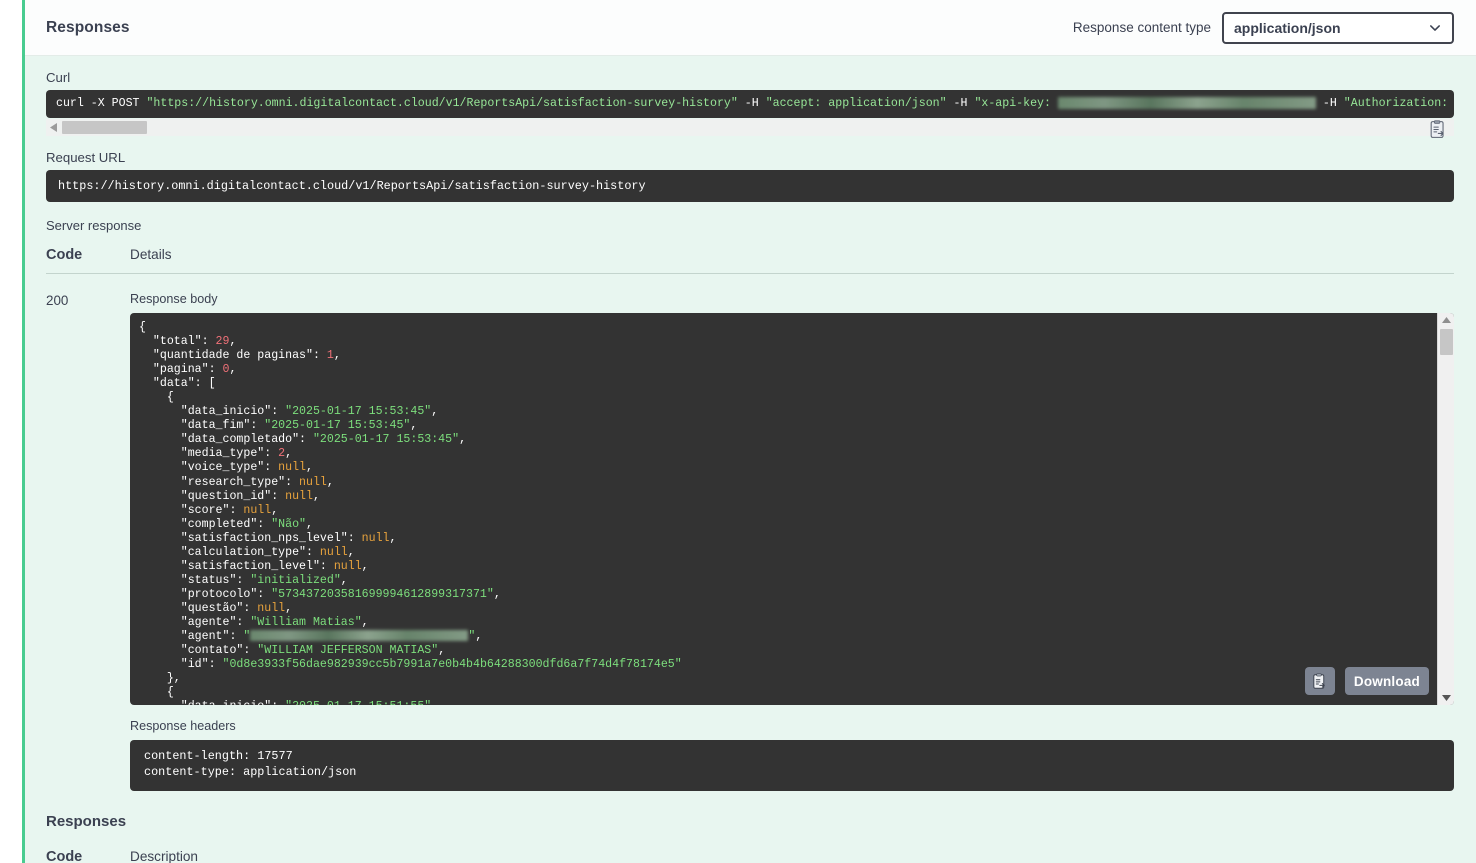 This screenshot has height=863, width=1476. What do you see at coordinates (1445, 509) in the screenshot?
I see `response-body-scrollbar` at bounding box center [1445, 509].